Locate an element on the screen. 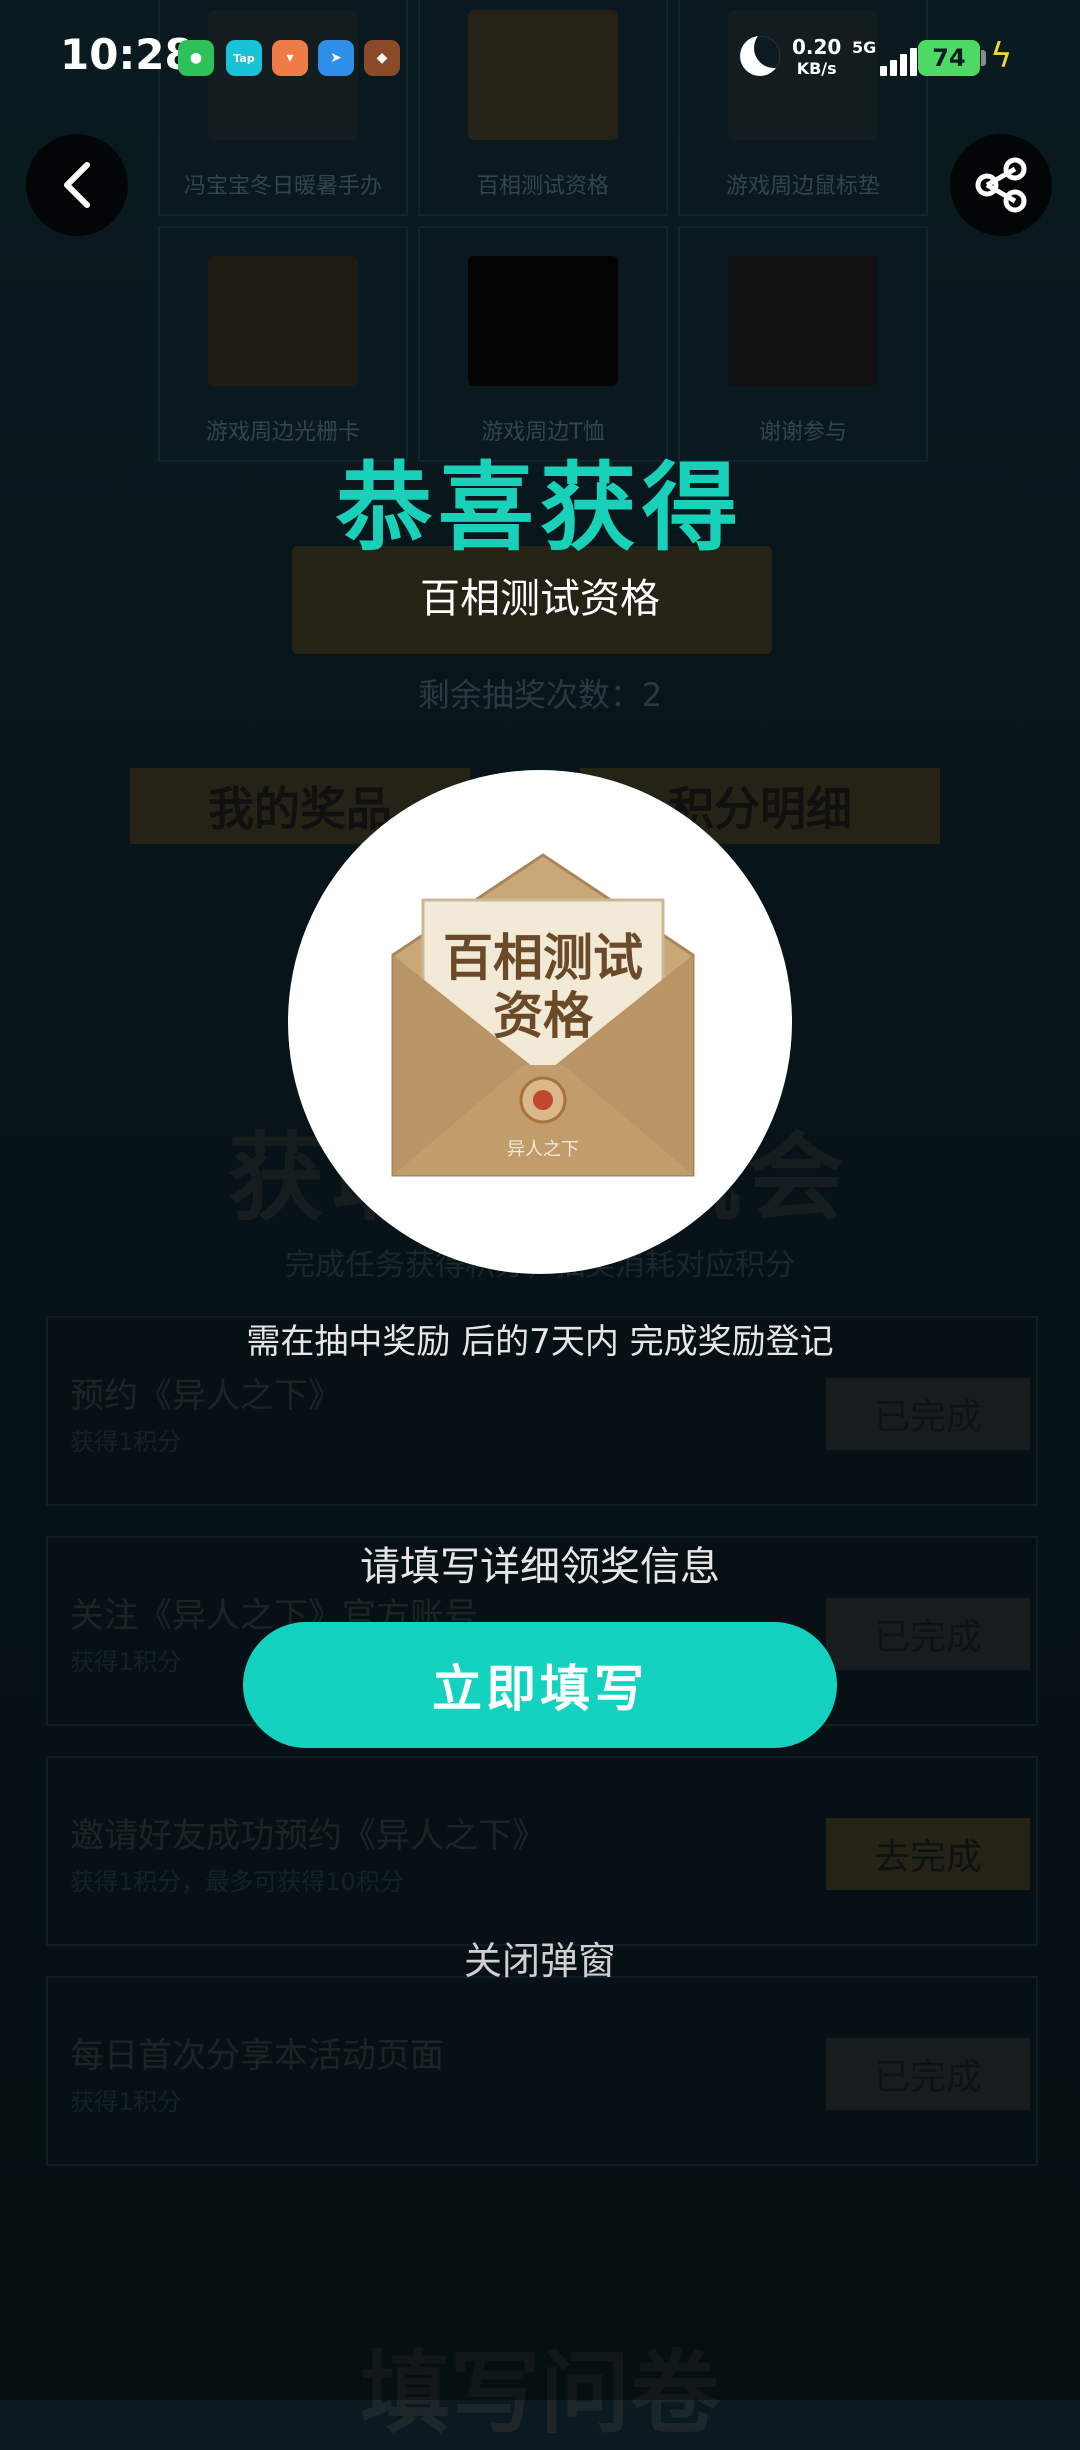 The image size is (1080, 2450). status-bar: 10:28 ● Tap ▾ ➤ ◆ 0.20 KB/s 5G 74 ϟ is located at coordinates (540, 60).